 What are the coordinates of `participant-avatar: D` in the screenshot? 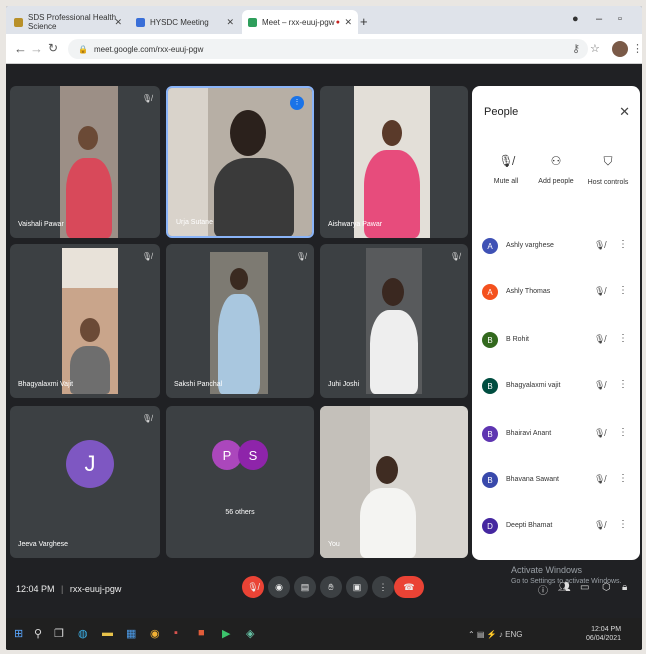 It's located at (490, 526).